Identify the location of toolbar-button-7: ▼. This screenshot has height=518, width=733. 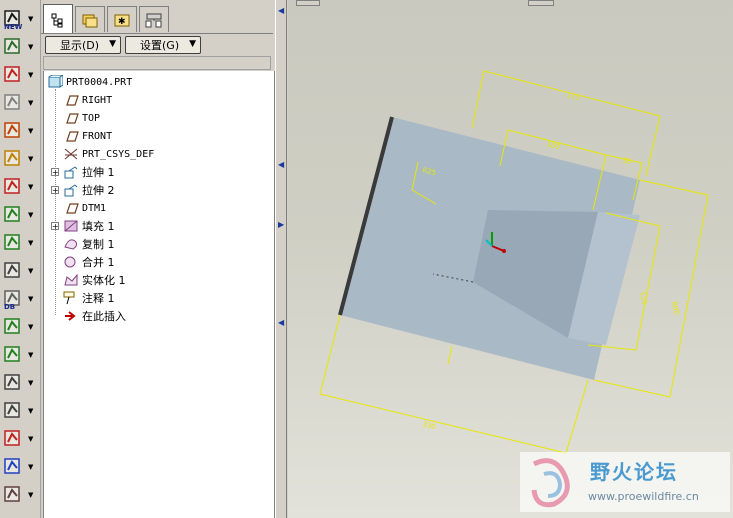
(20, 187).